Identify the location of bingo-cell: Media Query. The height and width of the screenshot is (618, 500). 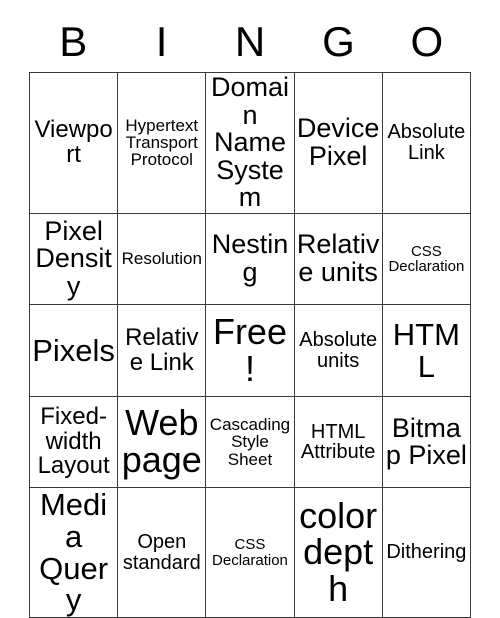
(73, 552).